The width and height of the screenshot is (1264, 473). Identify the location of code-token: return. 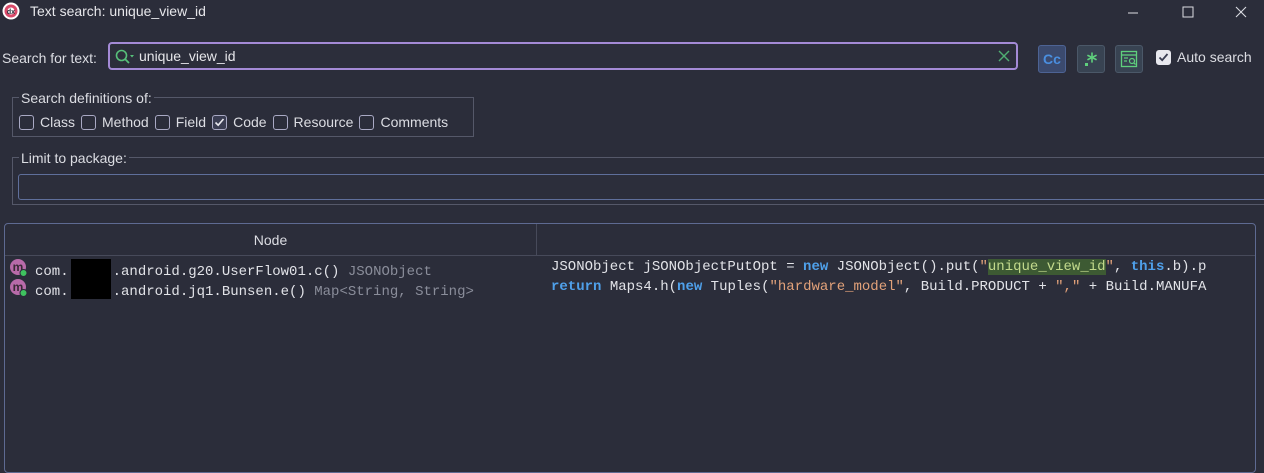
(576, 287).